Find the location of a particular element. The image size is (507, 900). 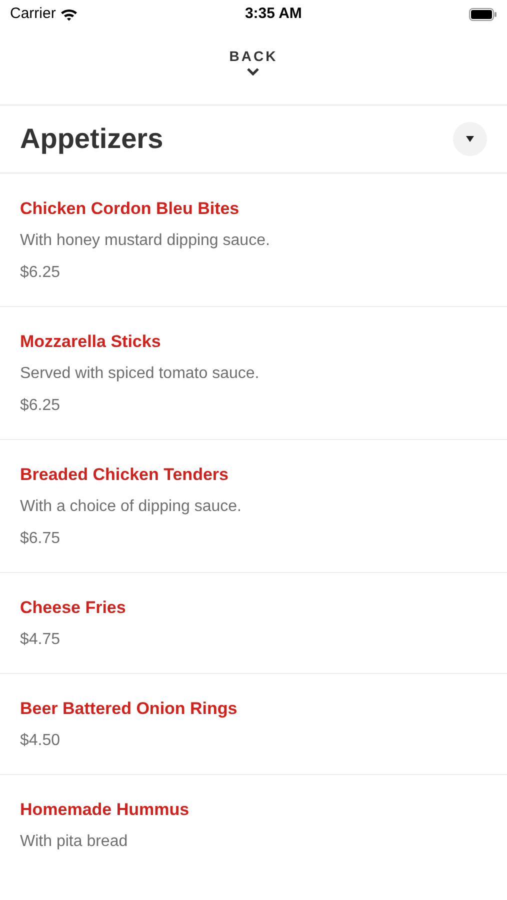

chevron-down-icon is located at coordinates (253, 71).